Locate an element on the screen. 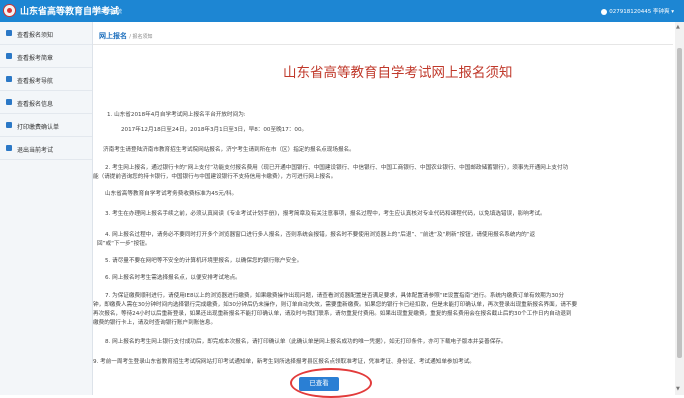 The height and width of the screenshot is (398, 684). scroll-down-icon: ▼ is located at coordinates (678, 389).